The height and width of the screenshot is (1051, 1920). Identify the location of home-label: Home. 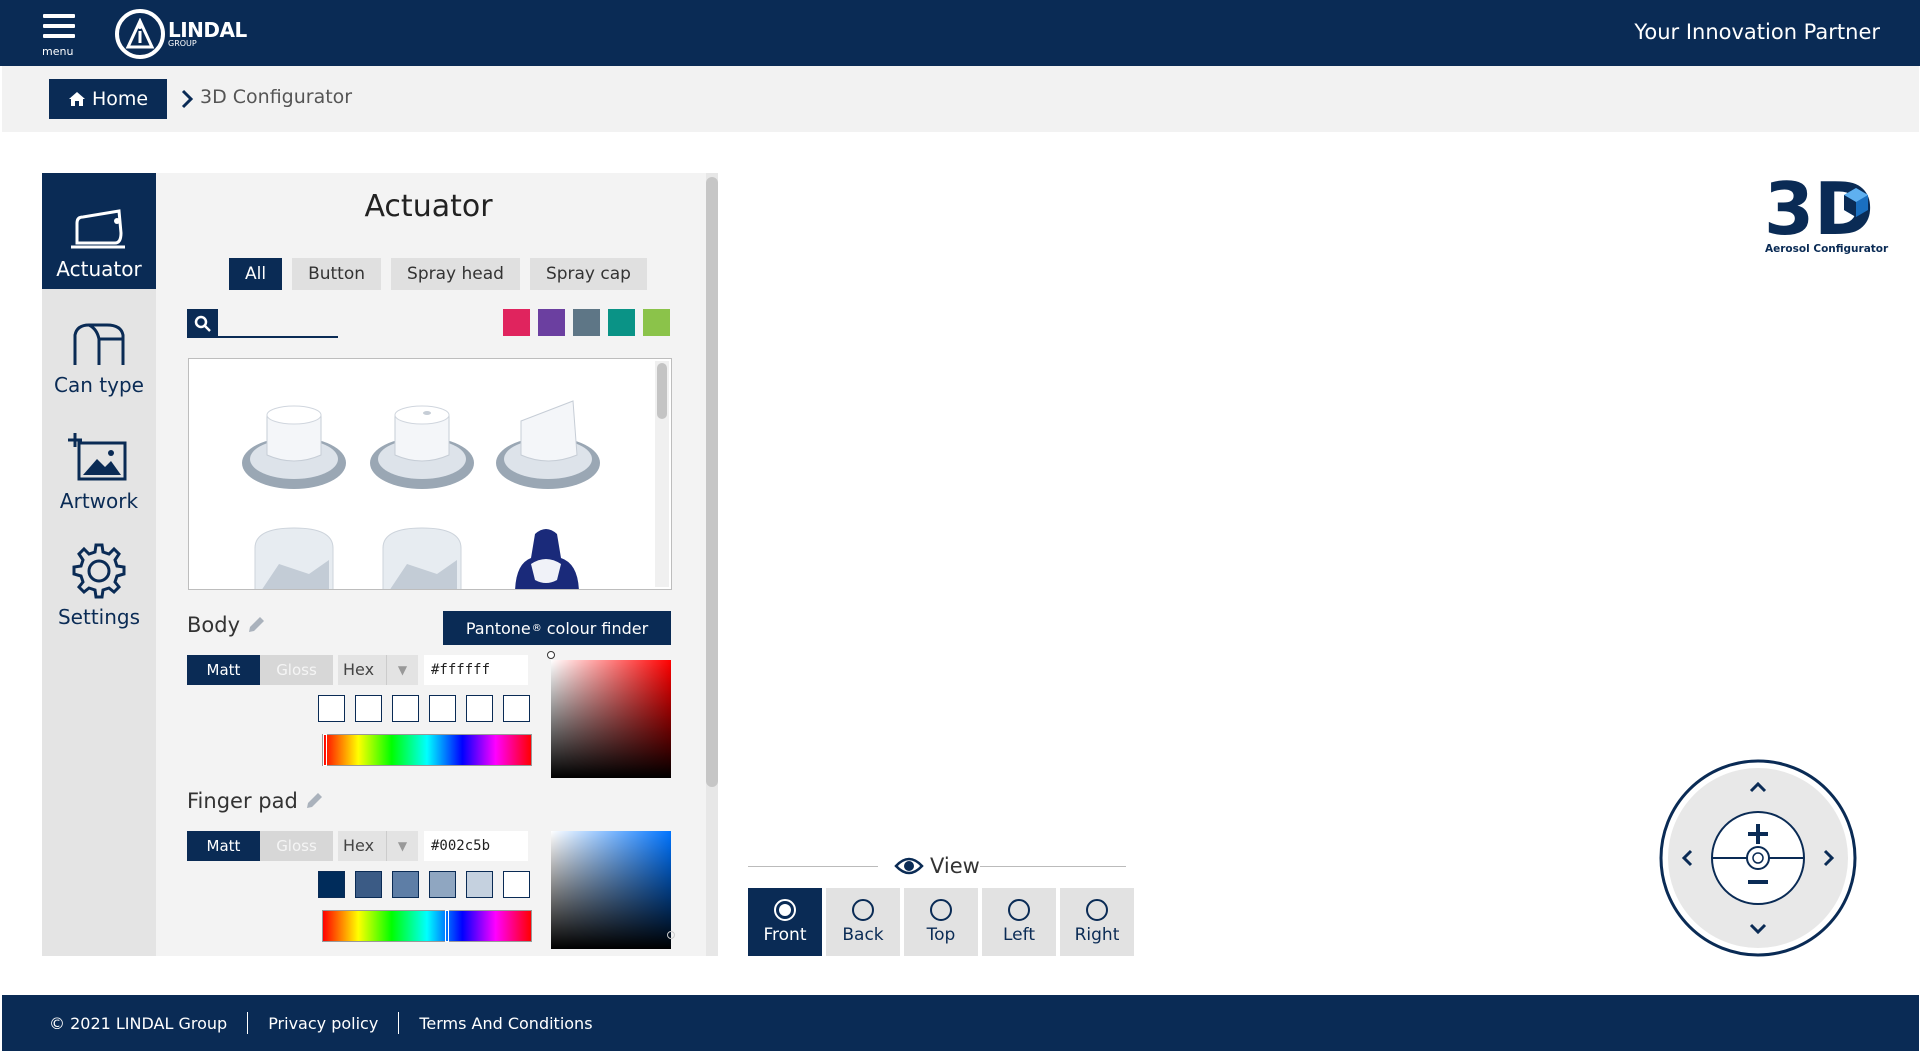
(120, 99).